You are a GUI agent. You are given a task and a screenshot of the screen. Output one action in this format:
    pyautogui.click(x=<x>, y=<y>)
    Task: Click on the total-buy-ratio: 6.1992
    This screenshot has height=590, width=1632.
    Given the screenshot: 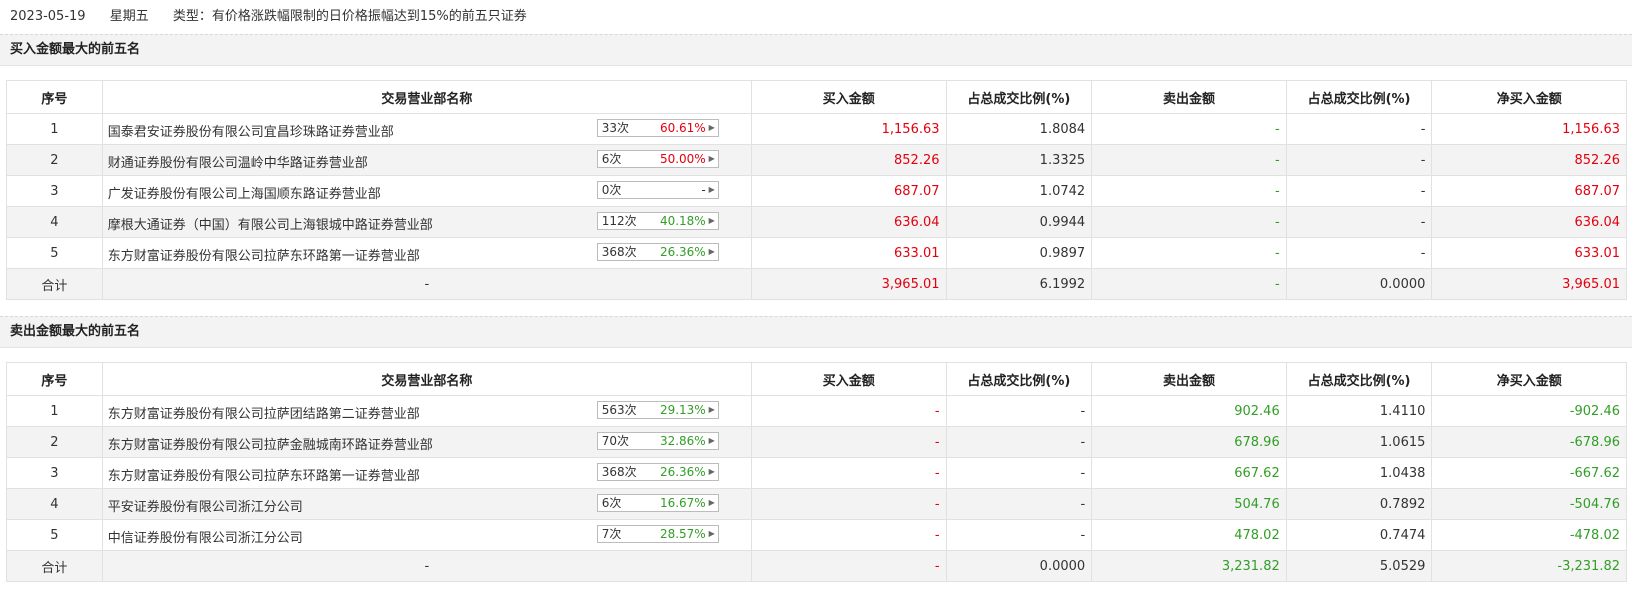 What is the action you would take?
    pyautogui.click(x=1019, y=284)
    